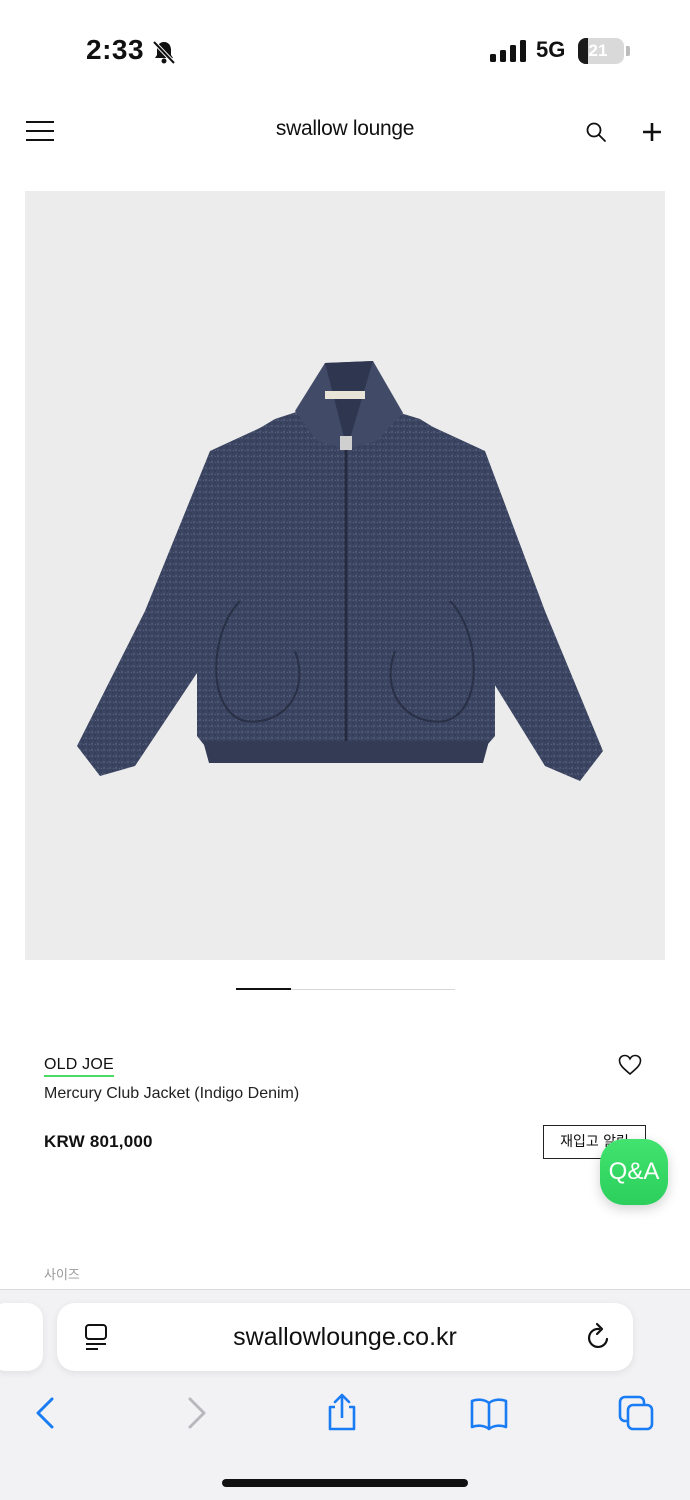 Image resolution: width=690 pixels, height=1500 pixels. What do you see at coordinates (79, 1066) in the screenshot?
I see `brand-link: OLD JOE` at bounding box center [79, 1066].